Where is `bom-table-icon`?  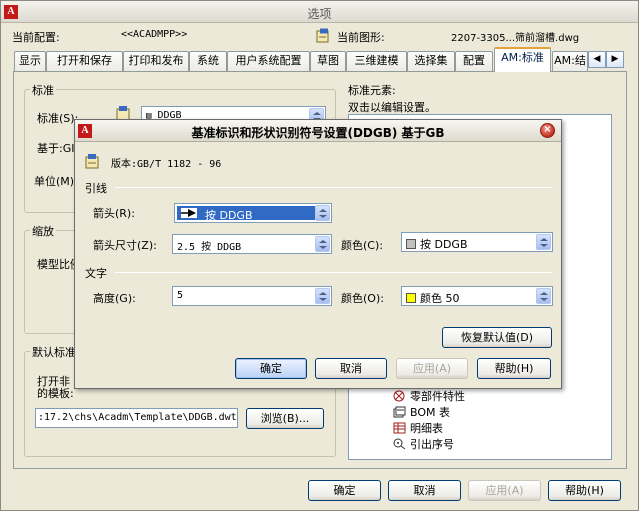
bom-table-icon is located at coordinates (399, 412).